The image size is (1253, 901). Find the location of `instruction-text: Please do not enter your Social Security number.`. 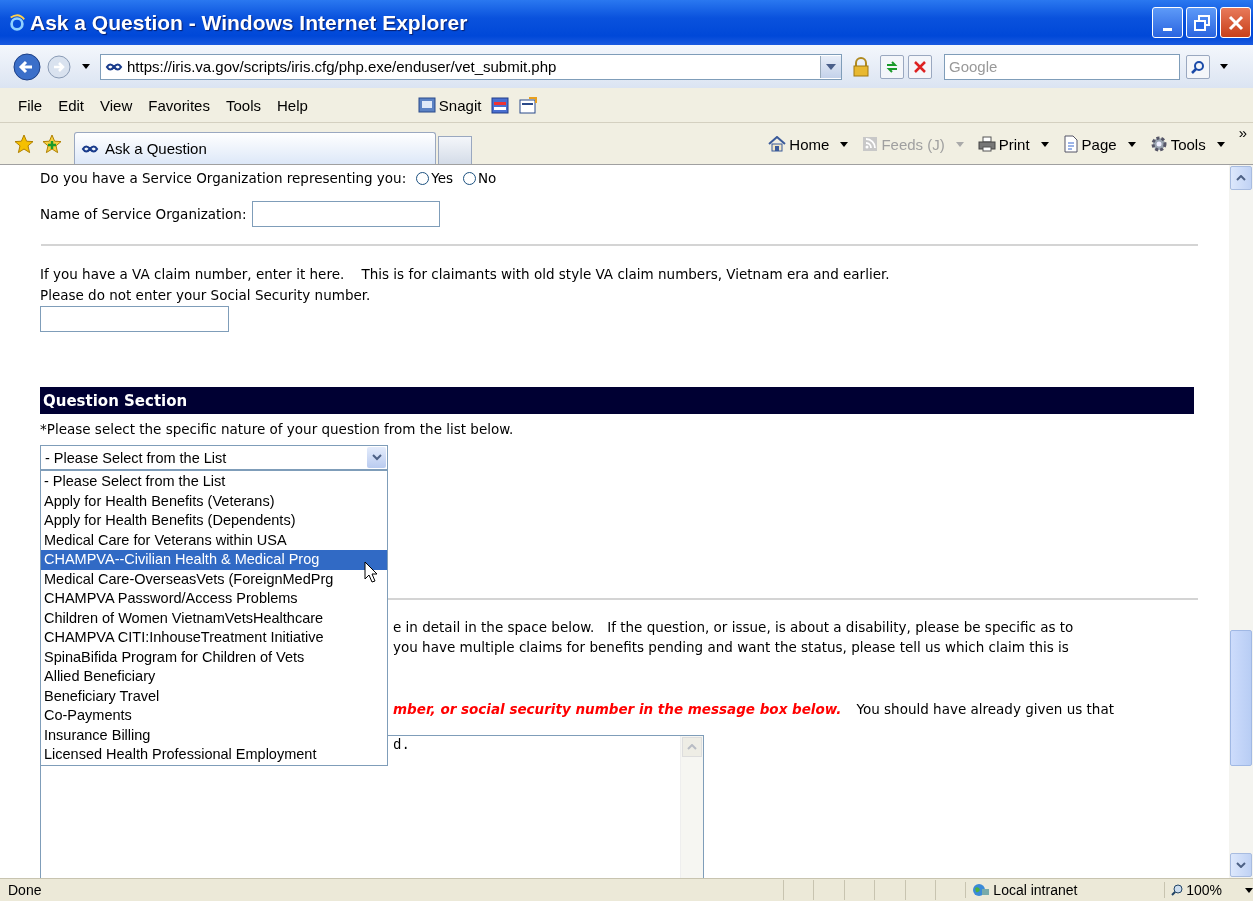

instruction-text: Please do not enter your Social Security number. is located at coordinates (206, 295).